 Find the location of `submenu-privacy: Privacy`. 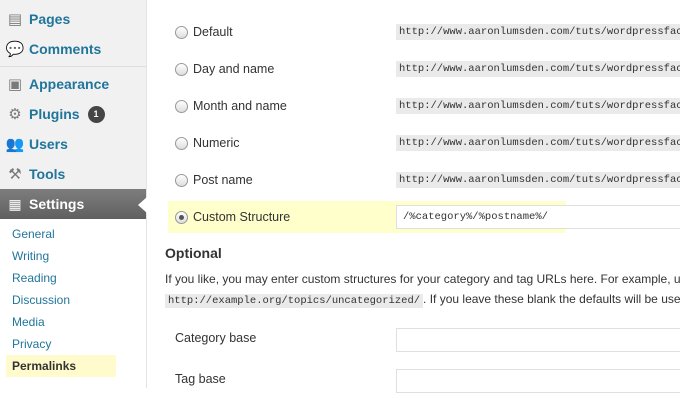

submenu-privacy: Privacy is located at coordinates (31, 344).